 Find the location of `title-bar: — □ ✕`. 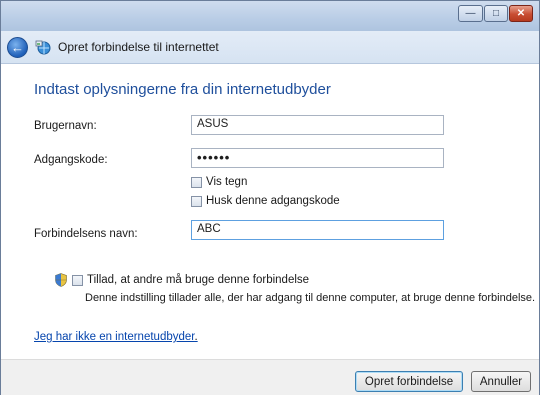

title-bar: — □ ✕ is located at coordinates (270, 16).